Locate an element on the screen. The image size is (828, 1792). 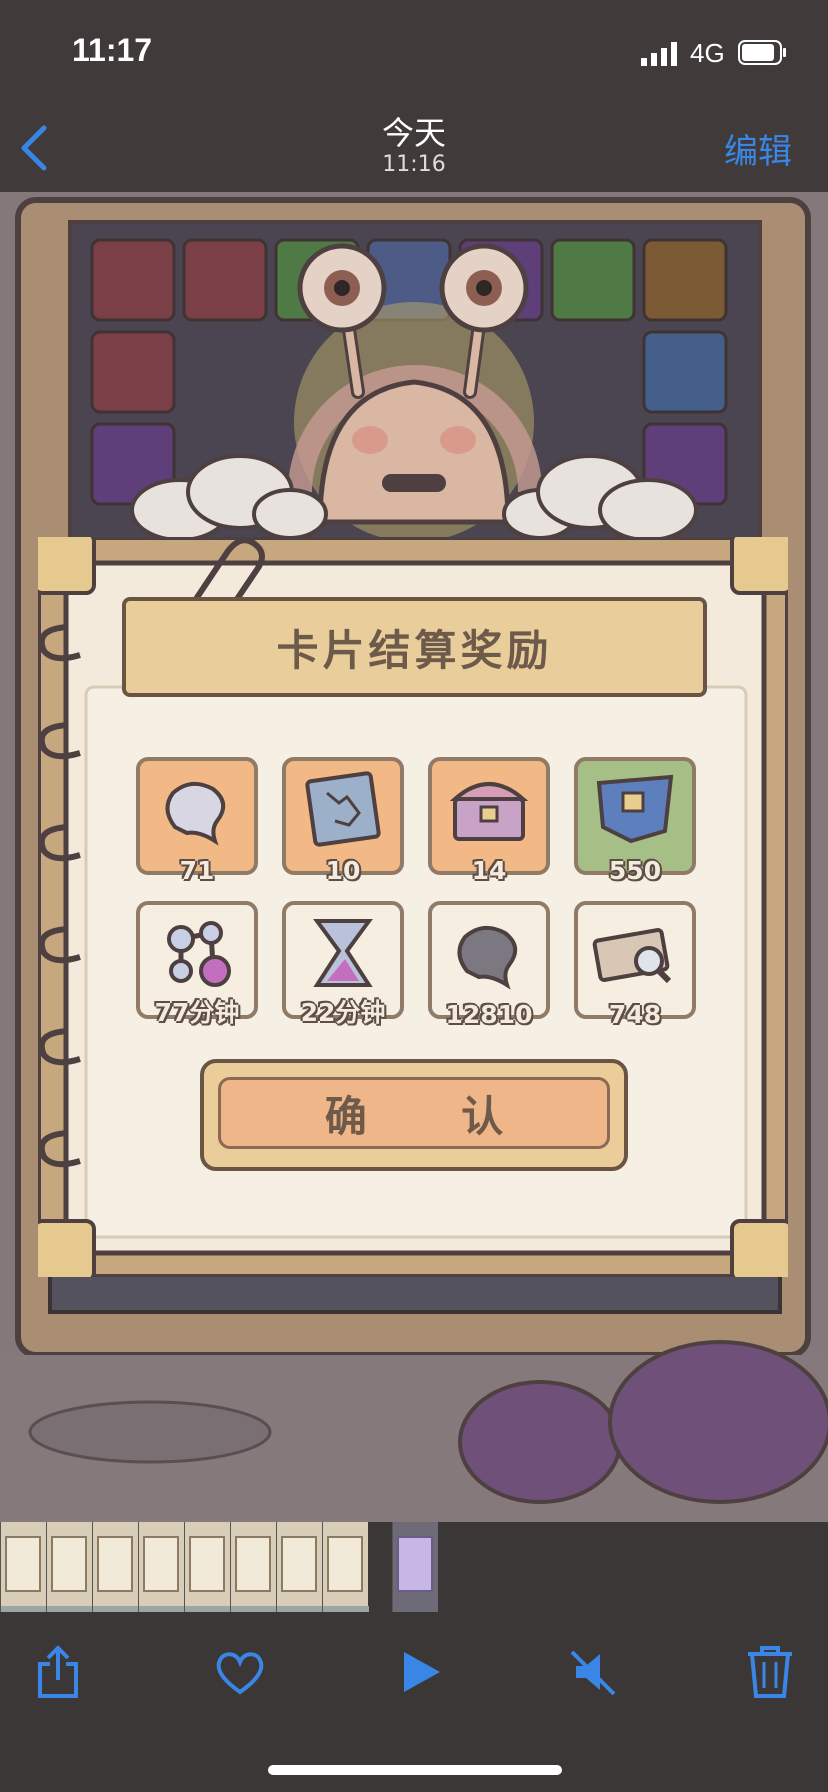
battery-icon is located at coordinates (762, 52).